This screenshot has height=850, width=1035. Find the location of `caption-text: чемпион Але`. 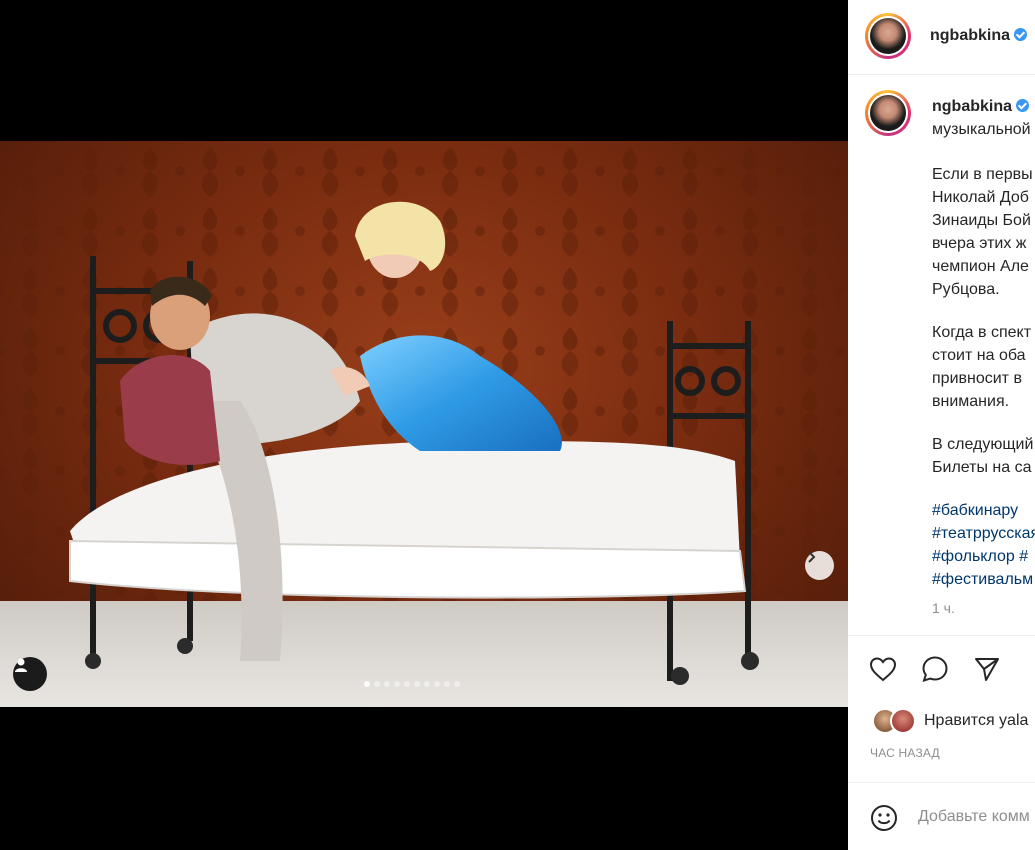

caption-text: чемпион Але is located at coordinates (980, 266).